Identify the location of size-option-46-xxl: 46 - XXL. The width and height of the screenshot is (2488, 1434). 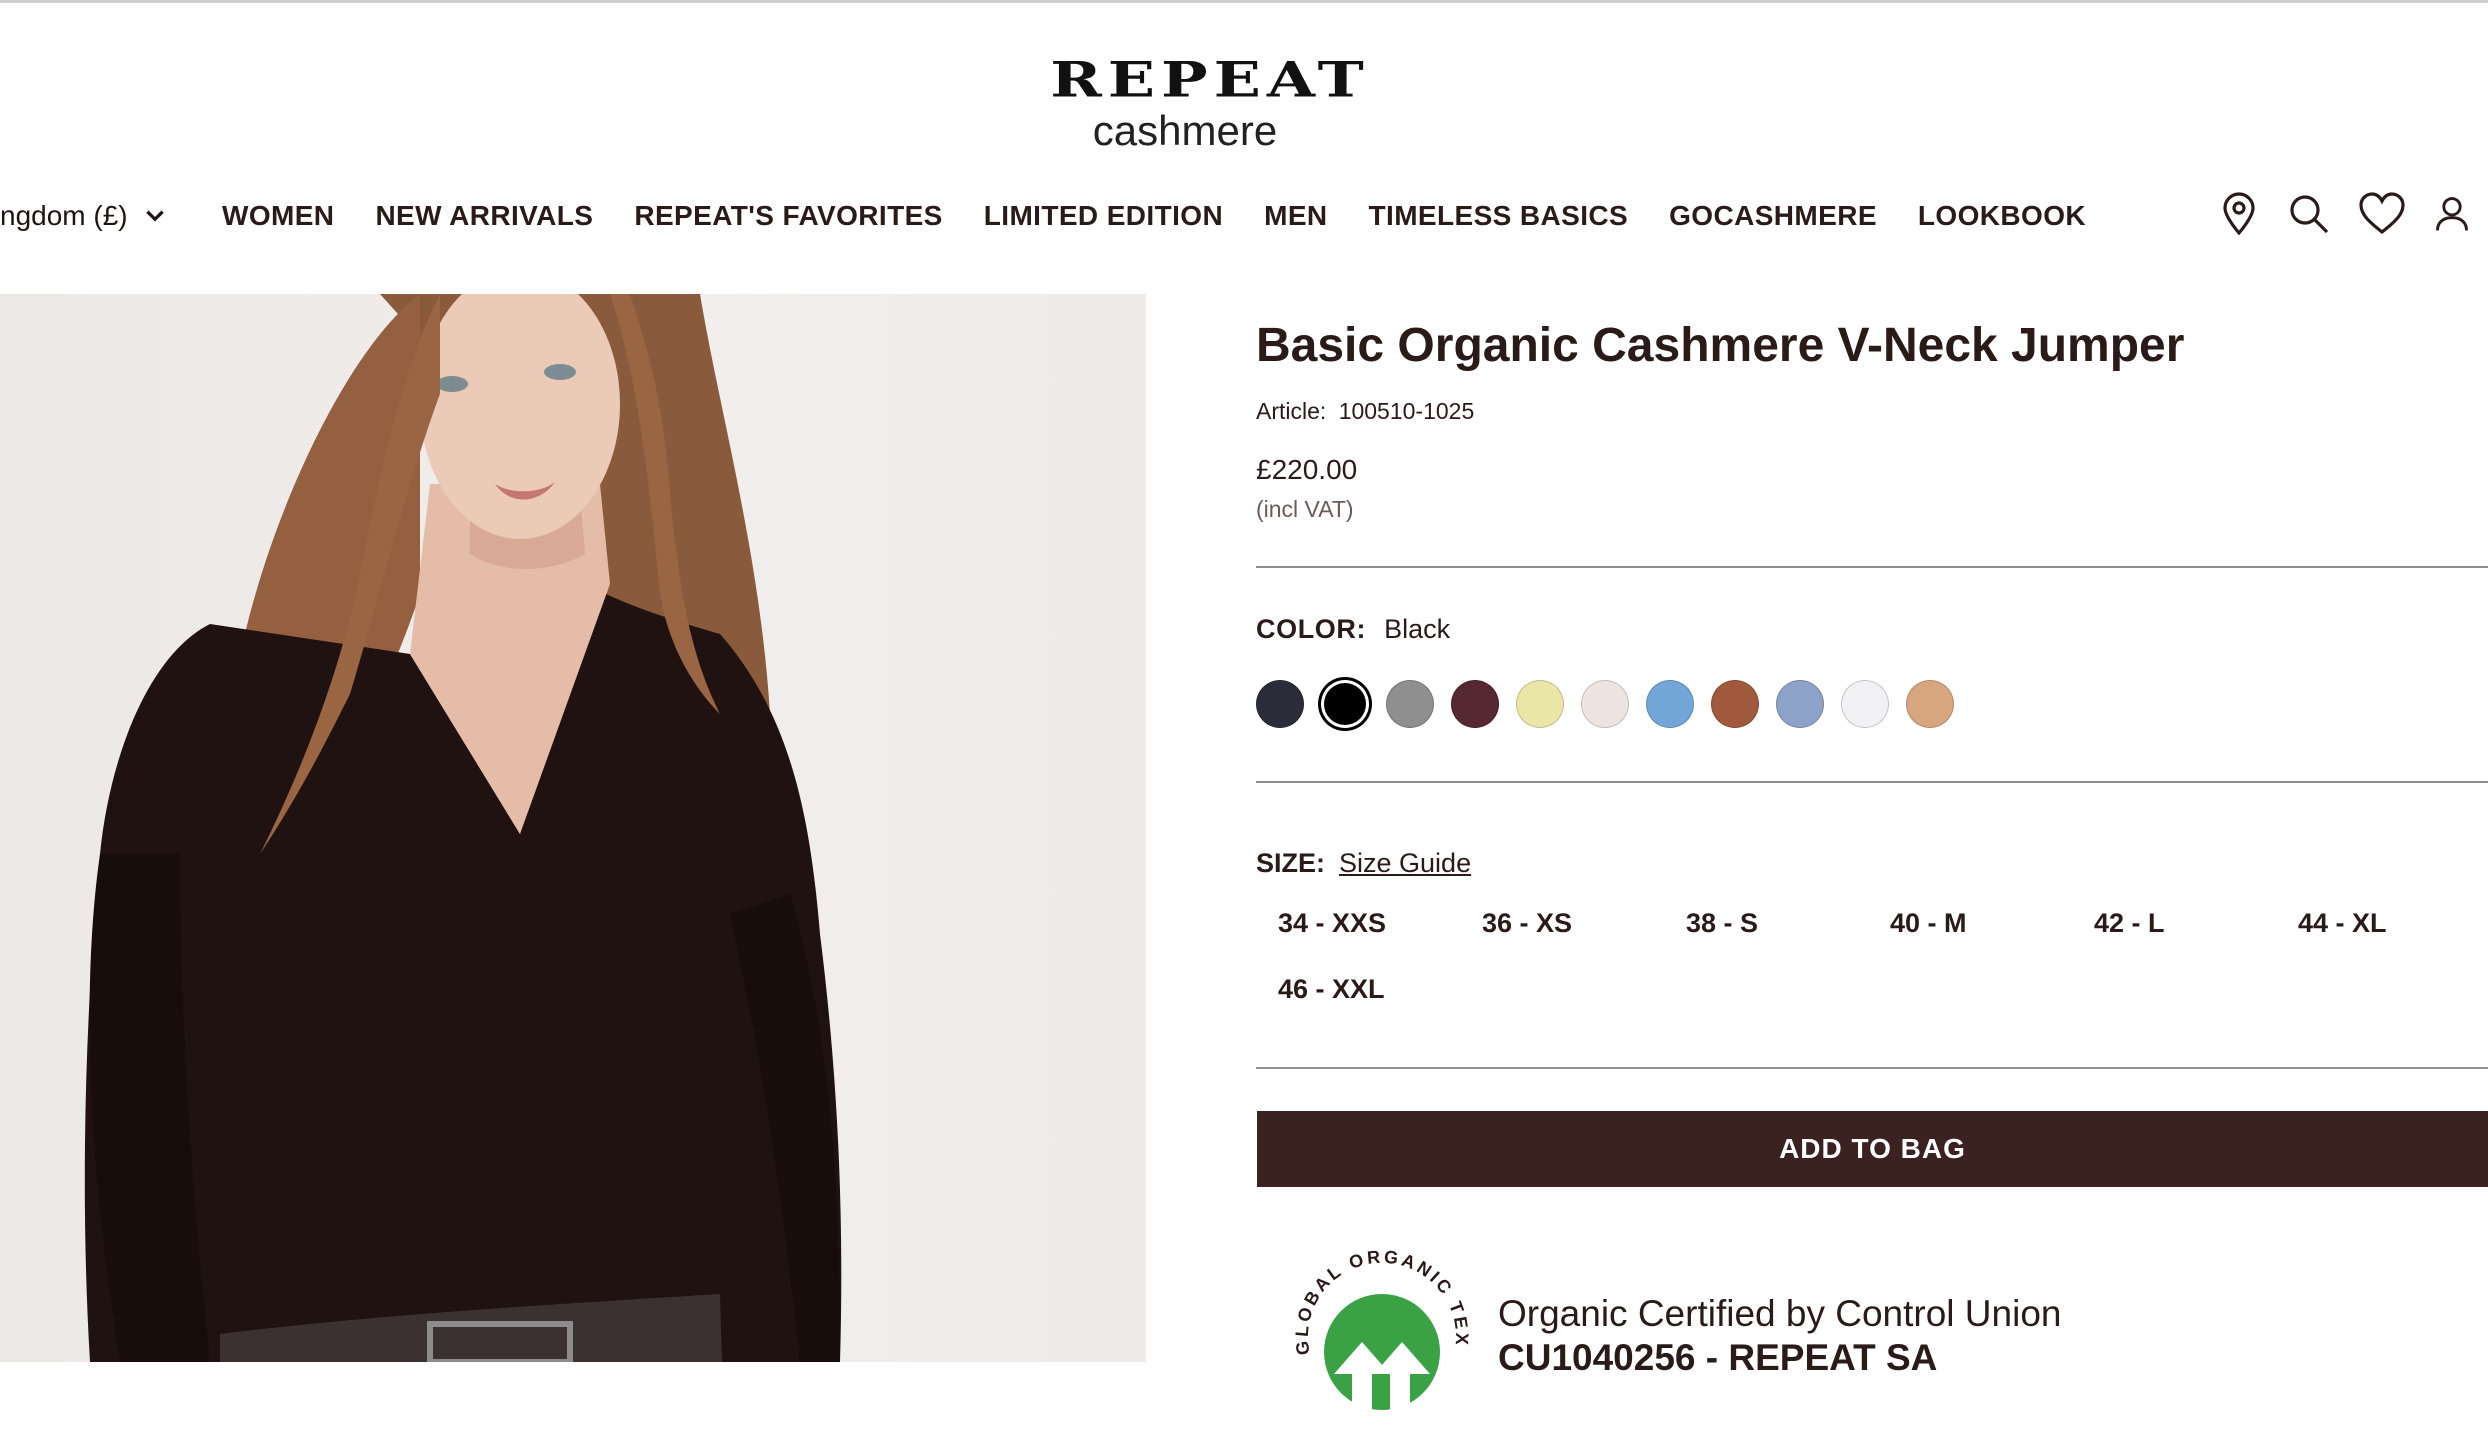
(1331, 989).